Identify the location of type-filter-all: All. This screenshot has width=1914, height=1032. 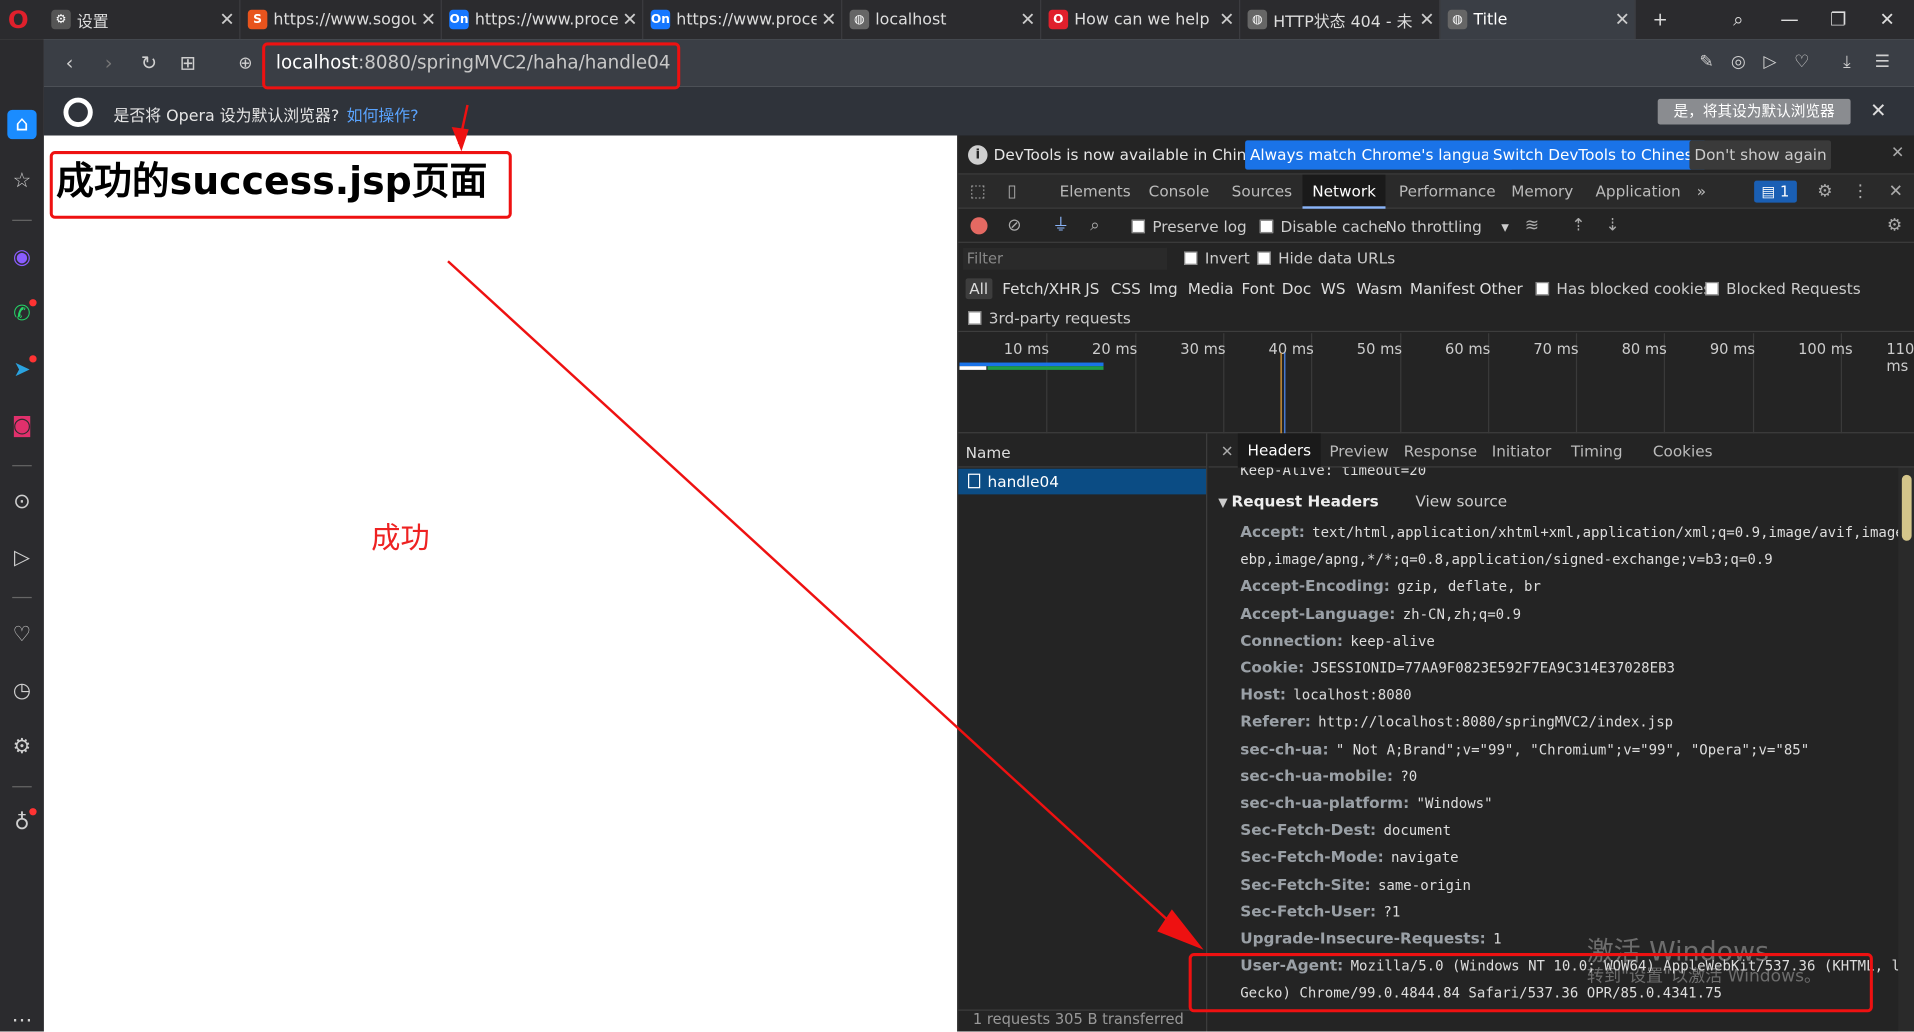
(978, 289).